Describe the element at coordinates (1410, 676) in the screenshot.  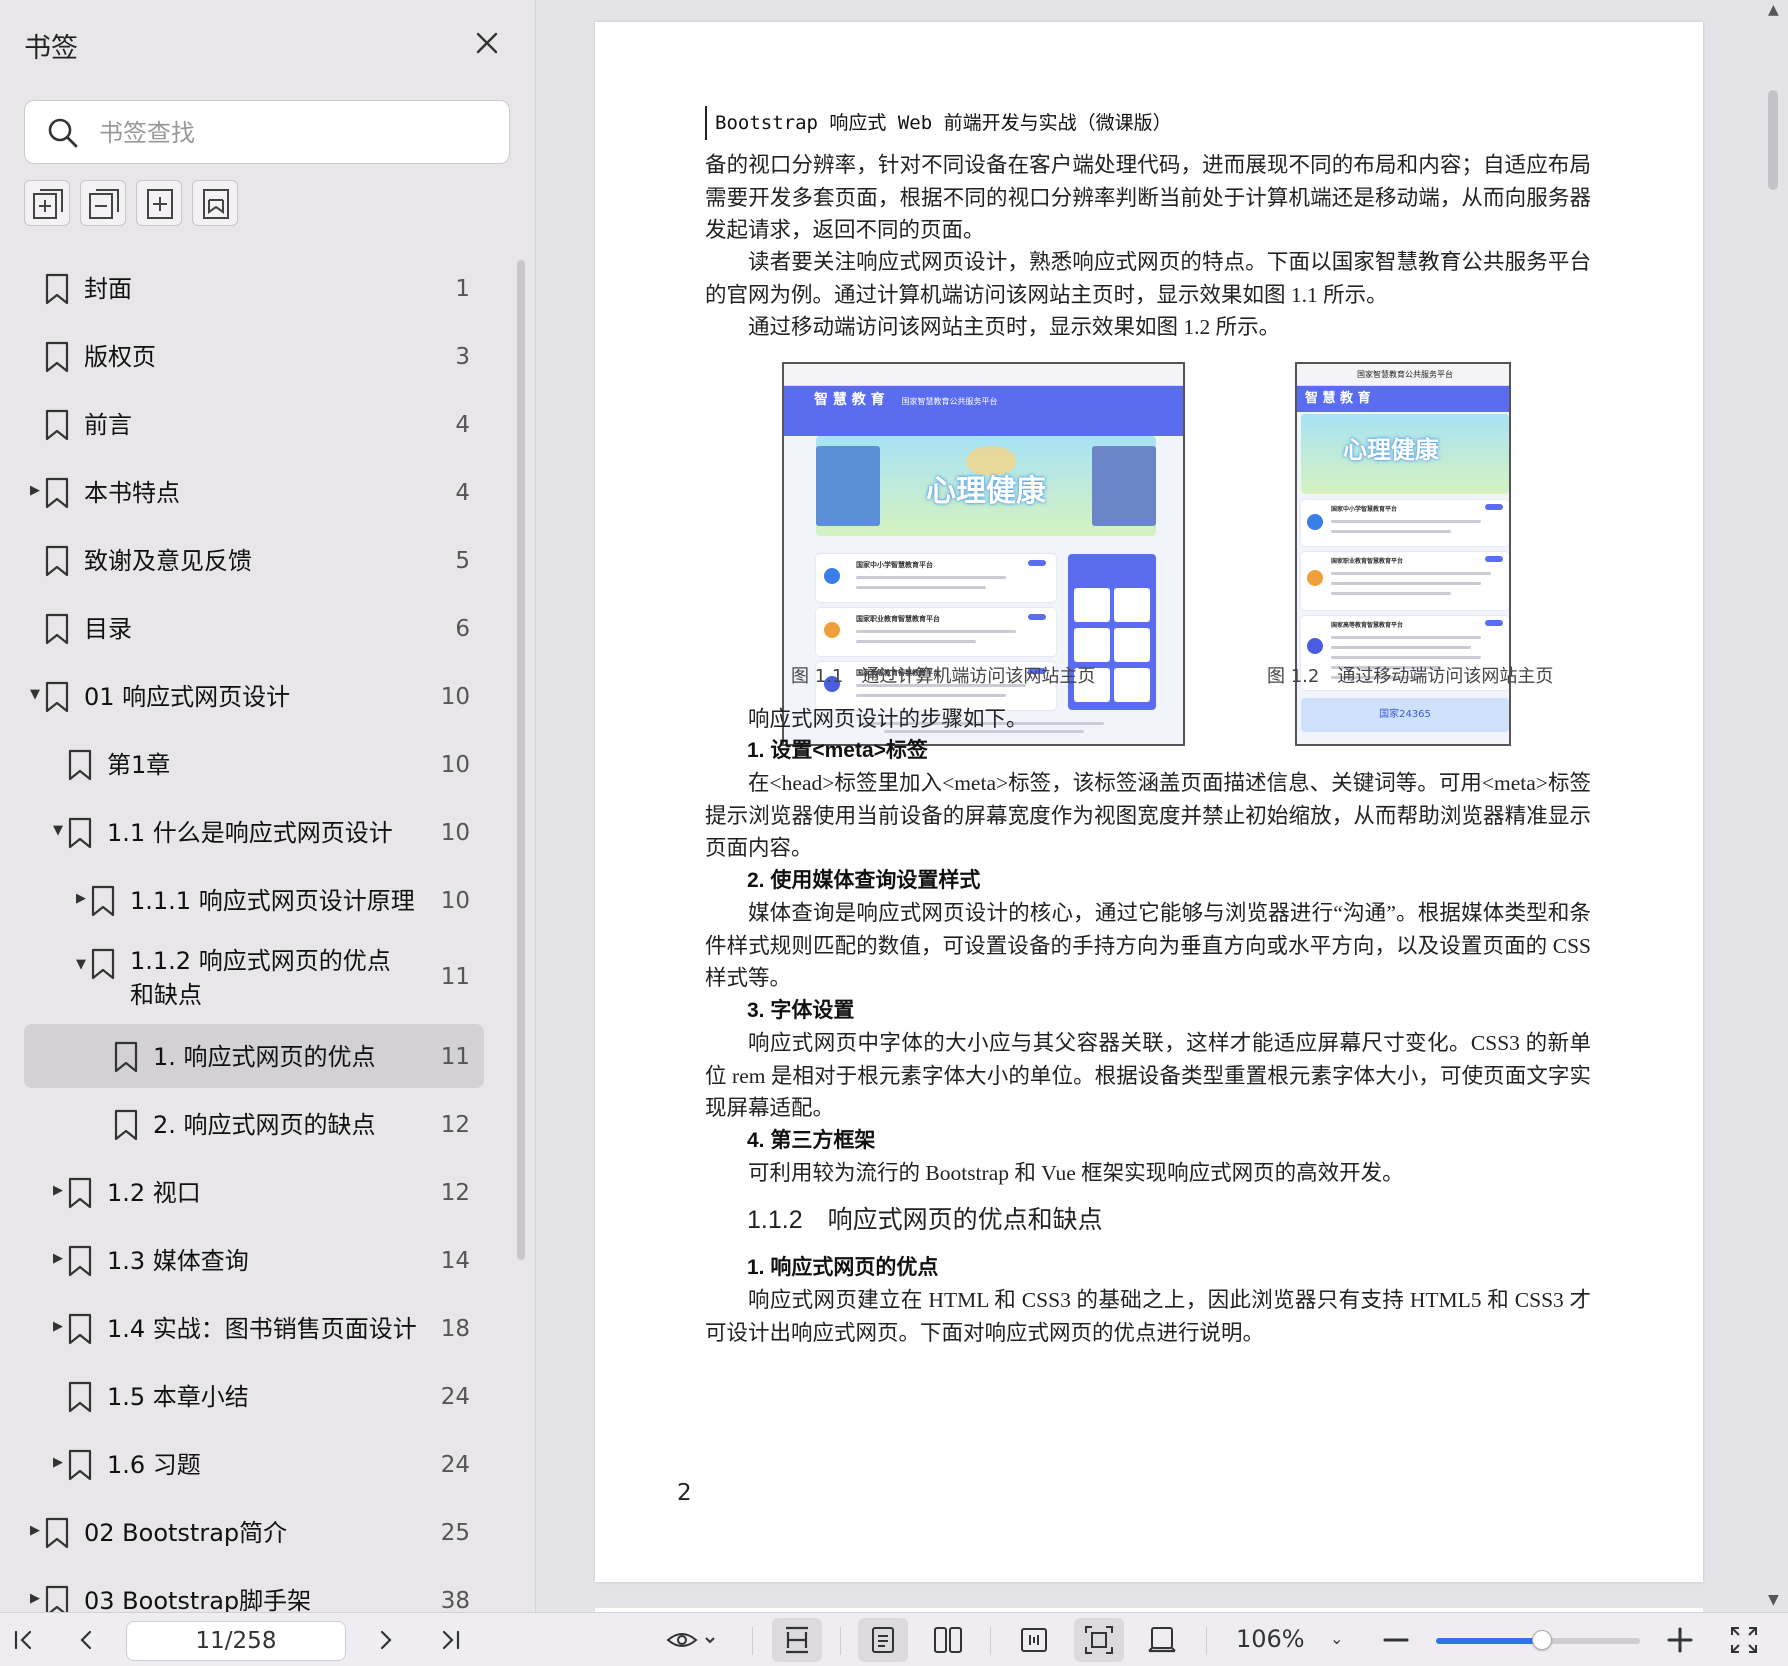
I see `figure-caption: 图 1.2 通过移动端访问该网站主页` at that location.